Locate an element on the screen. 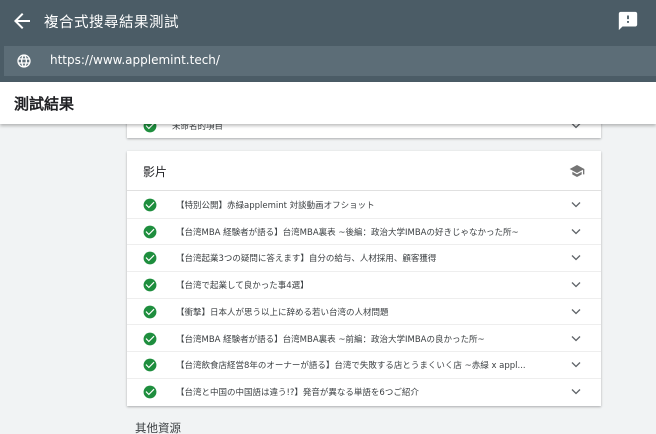 This screenshot has height=434, width=656. arrow-back-icon is located at coordinates (22, 21).